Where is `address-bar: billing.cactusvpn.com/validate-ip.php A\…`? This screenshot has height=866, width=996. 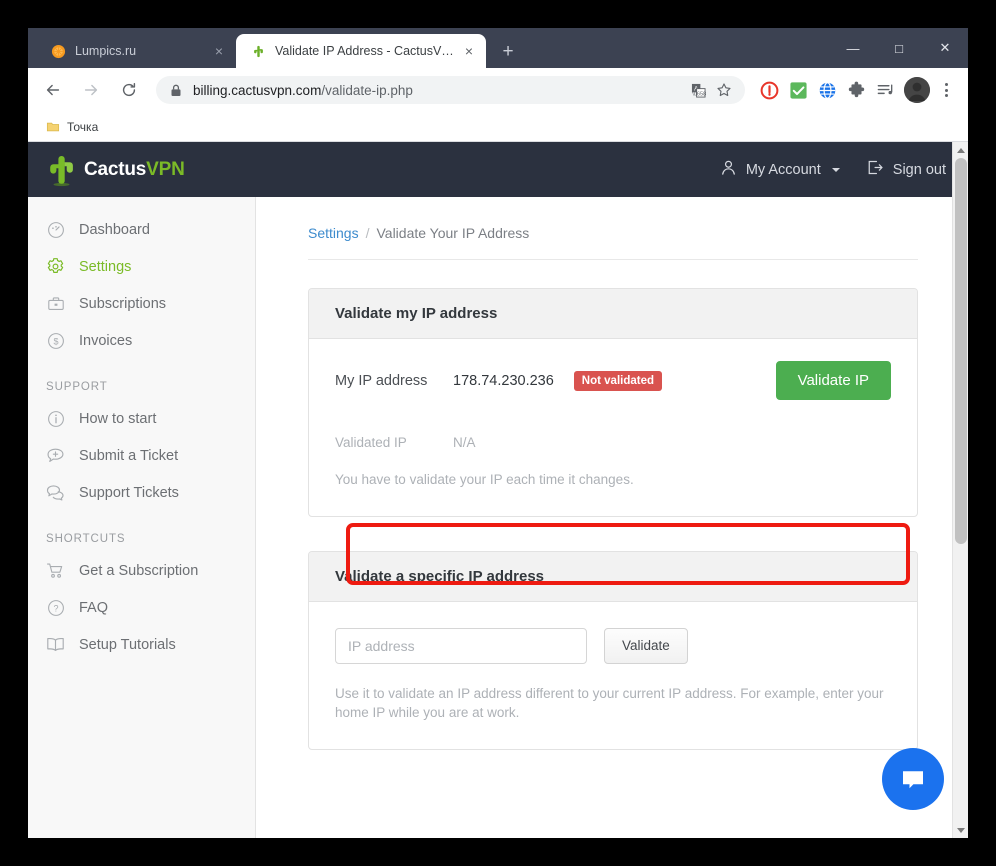 address-bar: billing.cactusvpn.com/validate-ip.php A\… is located at coordinates (450, 90).